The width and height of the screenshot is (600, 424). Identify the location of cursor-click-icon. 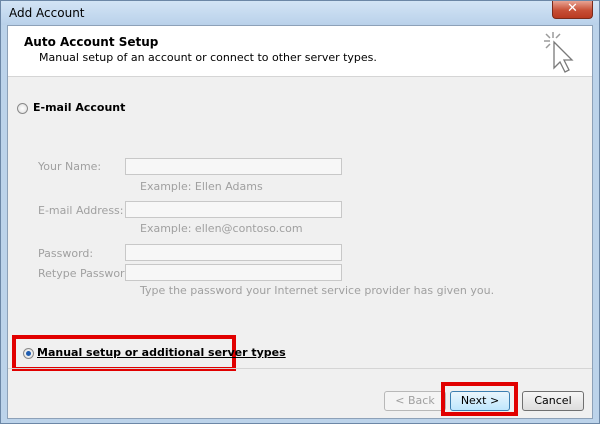
(559, 52).